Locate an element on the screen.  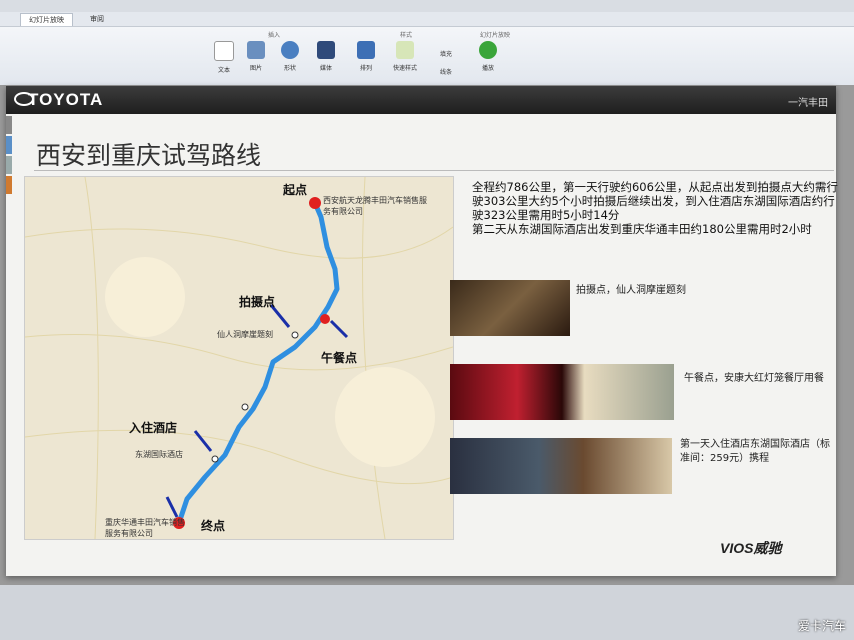
arrange-icon is located at coordinates (366, 50).